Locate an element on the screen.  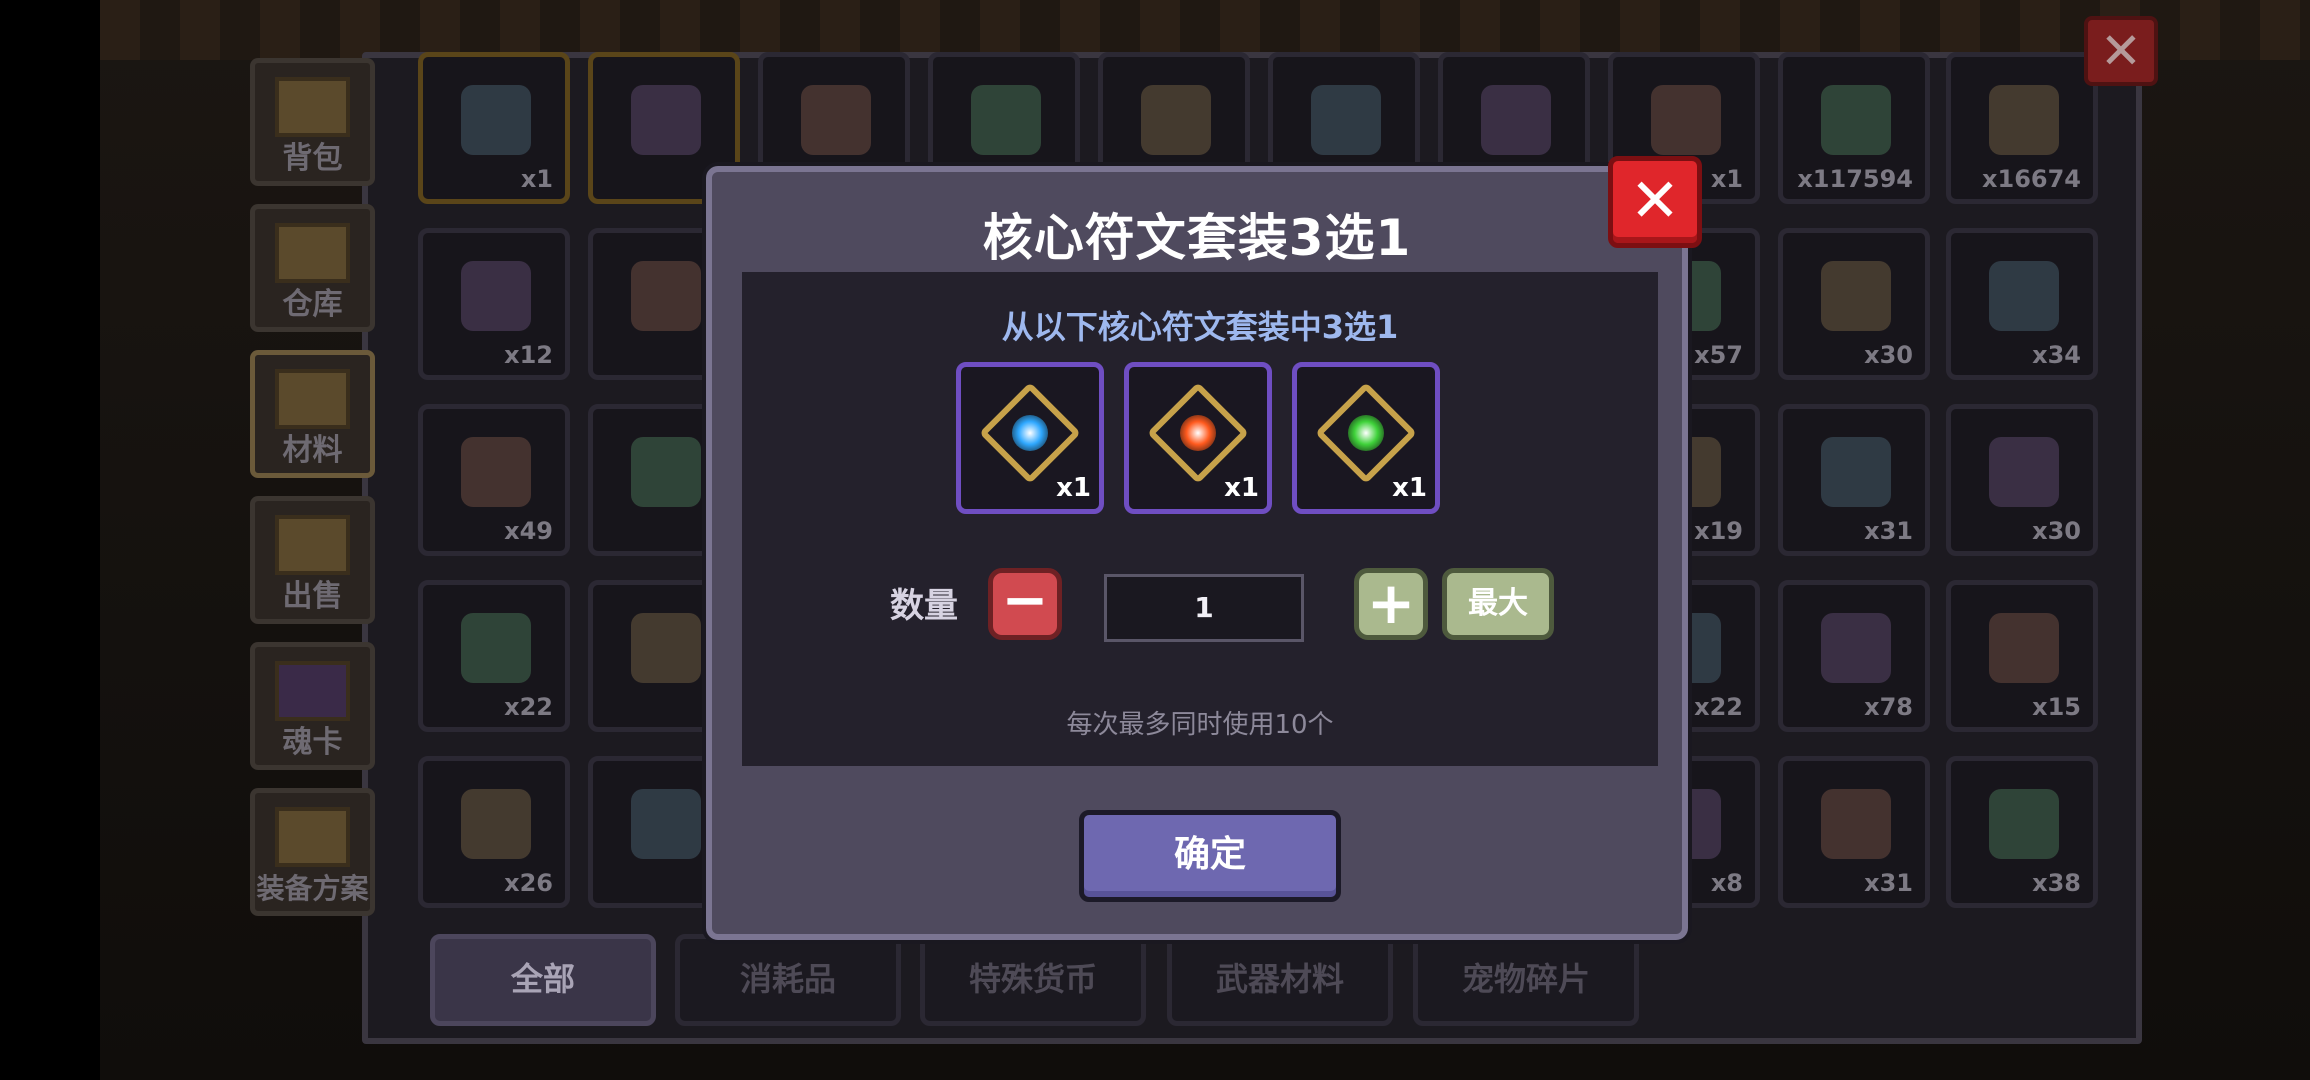
confirm-button-label: 确定 is located at coordinates (1209, 854).